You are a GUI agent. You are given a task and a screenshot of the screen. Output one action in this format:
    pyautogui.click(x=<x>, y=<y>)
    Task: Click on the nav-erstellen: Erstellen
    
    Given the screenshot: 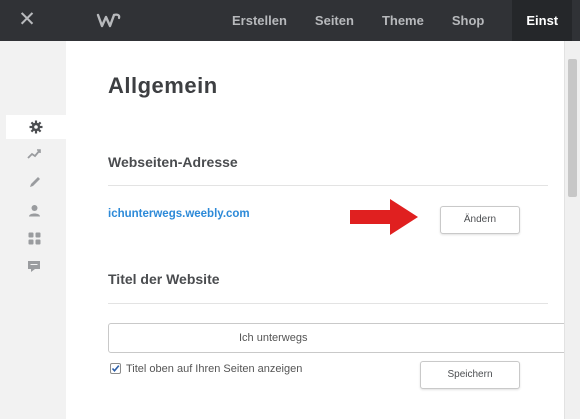 What is the action you would take?
    pyautogui.click(x=259, y=20)
    